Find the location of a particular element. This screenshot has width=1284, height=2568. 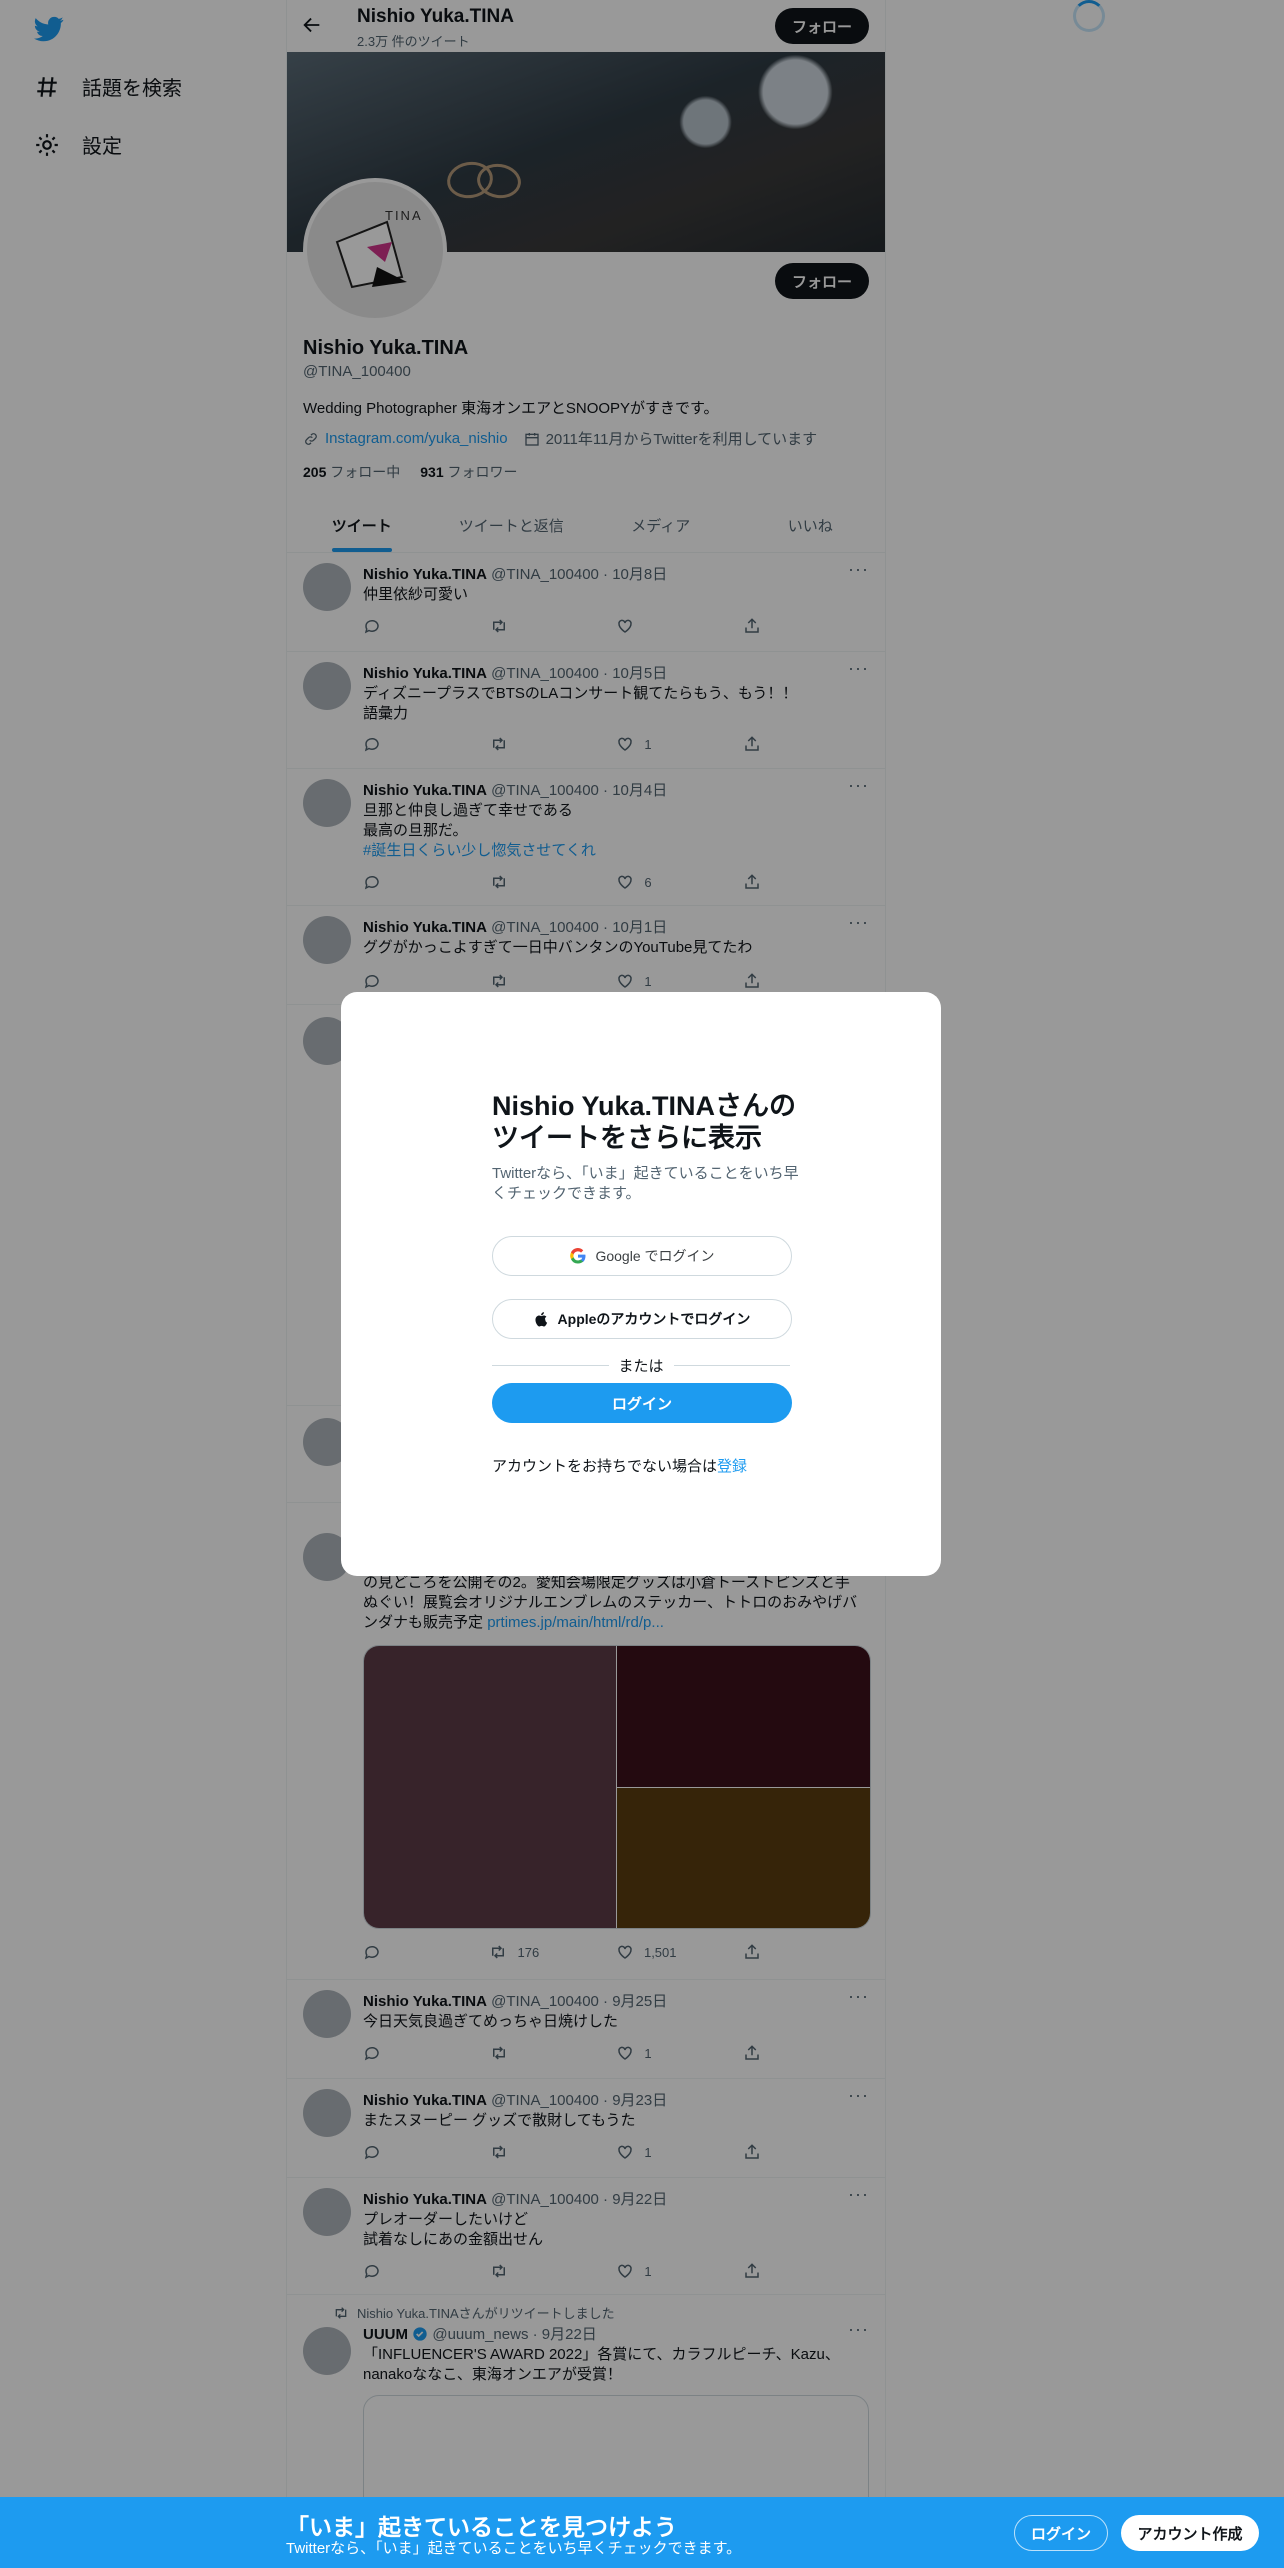

google-icon is located at coordinates (578, 1256).